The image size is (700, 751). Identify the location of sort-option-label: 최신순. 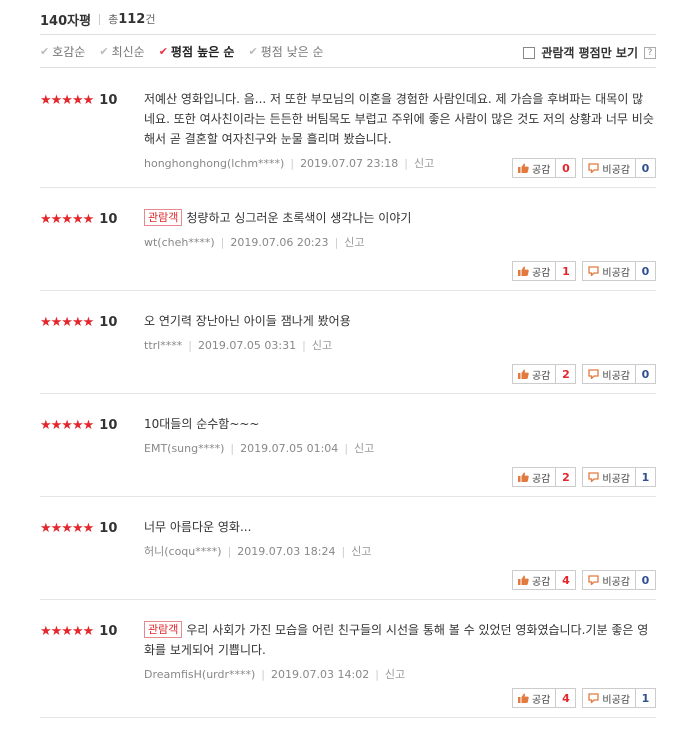
(128, 51).